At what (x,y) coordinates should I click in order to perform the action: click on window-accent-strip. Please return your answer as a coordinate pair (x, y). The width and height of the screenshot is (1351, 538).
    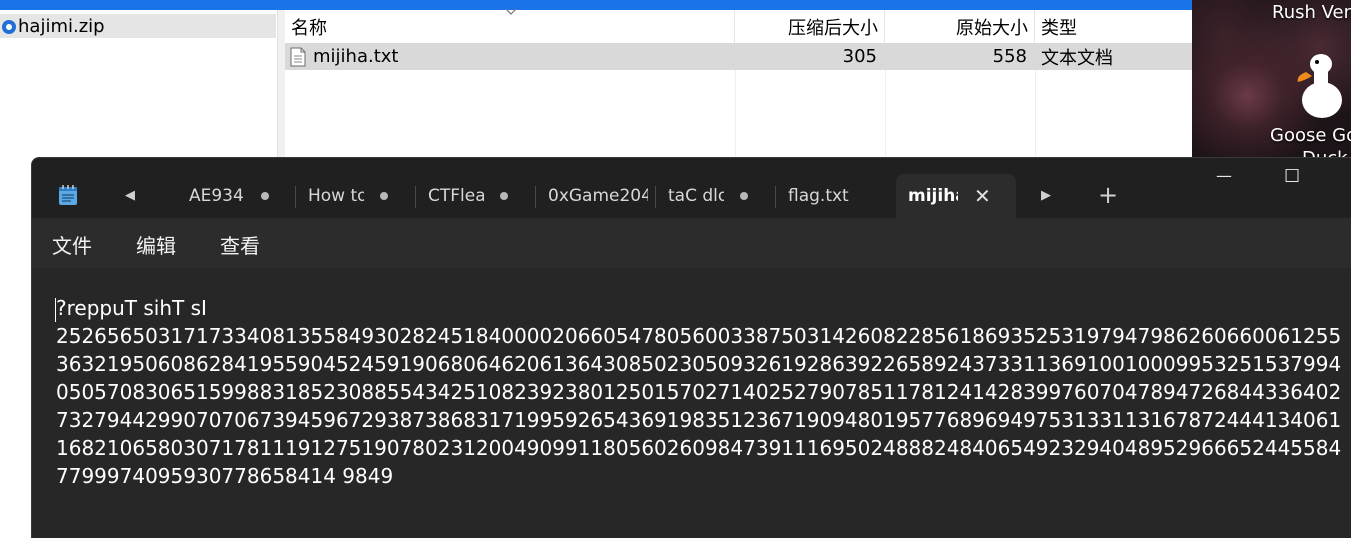
    Looking at the image, I should click on (596, 5).